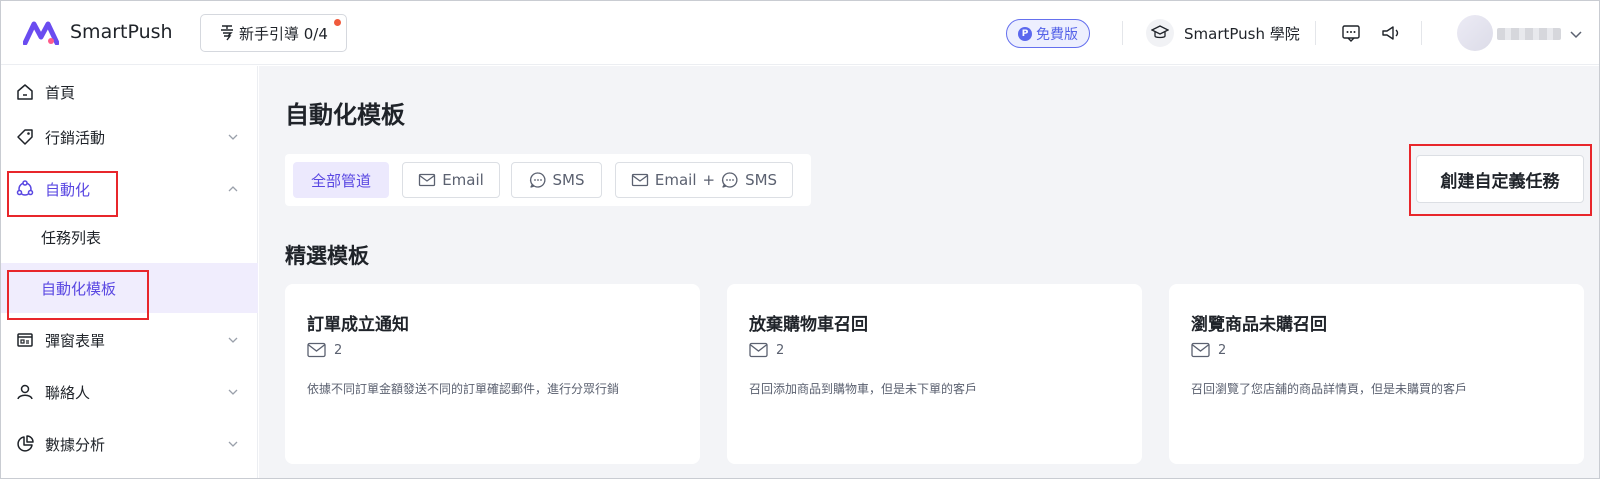 This screenshot has width=1600, height=479. Describe the element at coordinates (1351, 33) in the screenshot. I see `feedback-icon` at that location.